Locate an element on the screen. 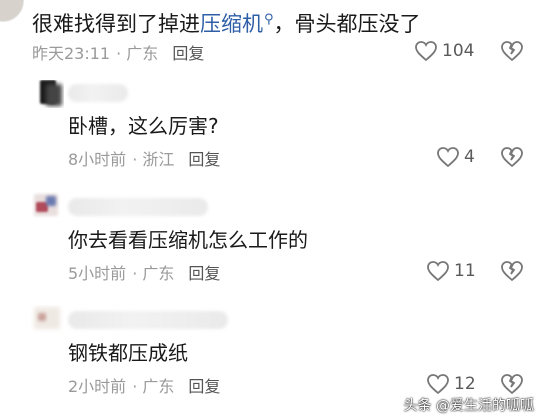 Image resolution: width=540 pixels, height=419 pixels. comment-time: 昨天23:11 is located at coordinates (71, 53).